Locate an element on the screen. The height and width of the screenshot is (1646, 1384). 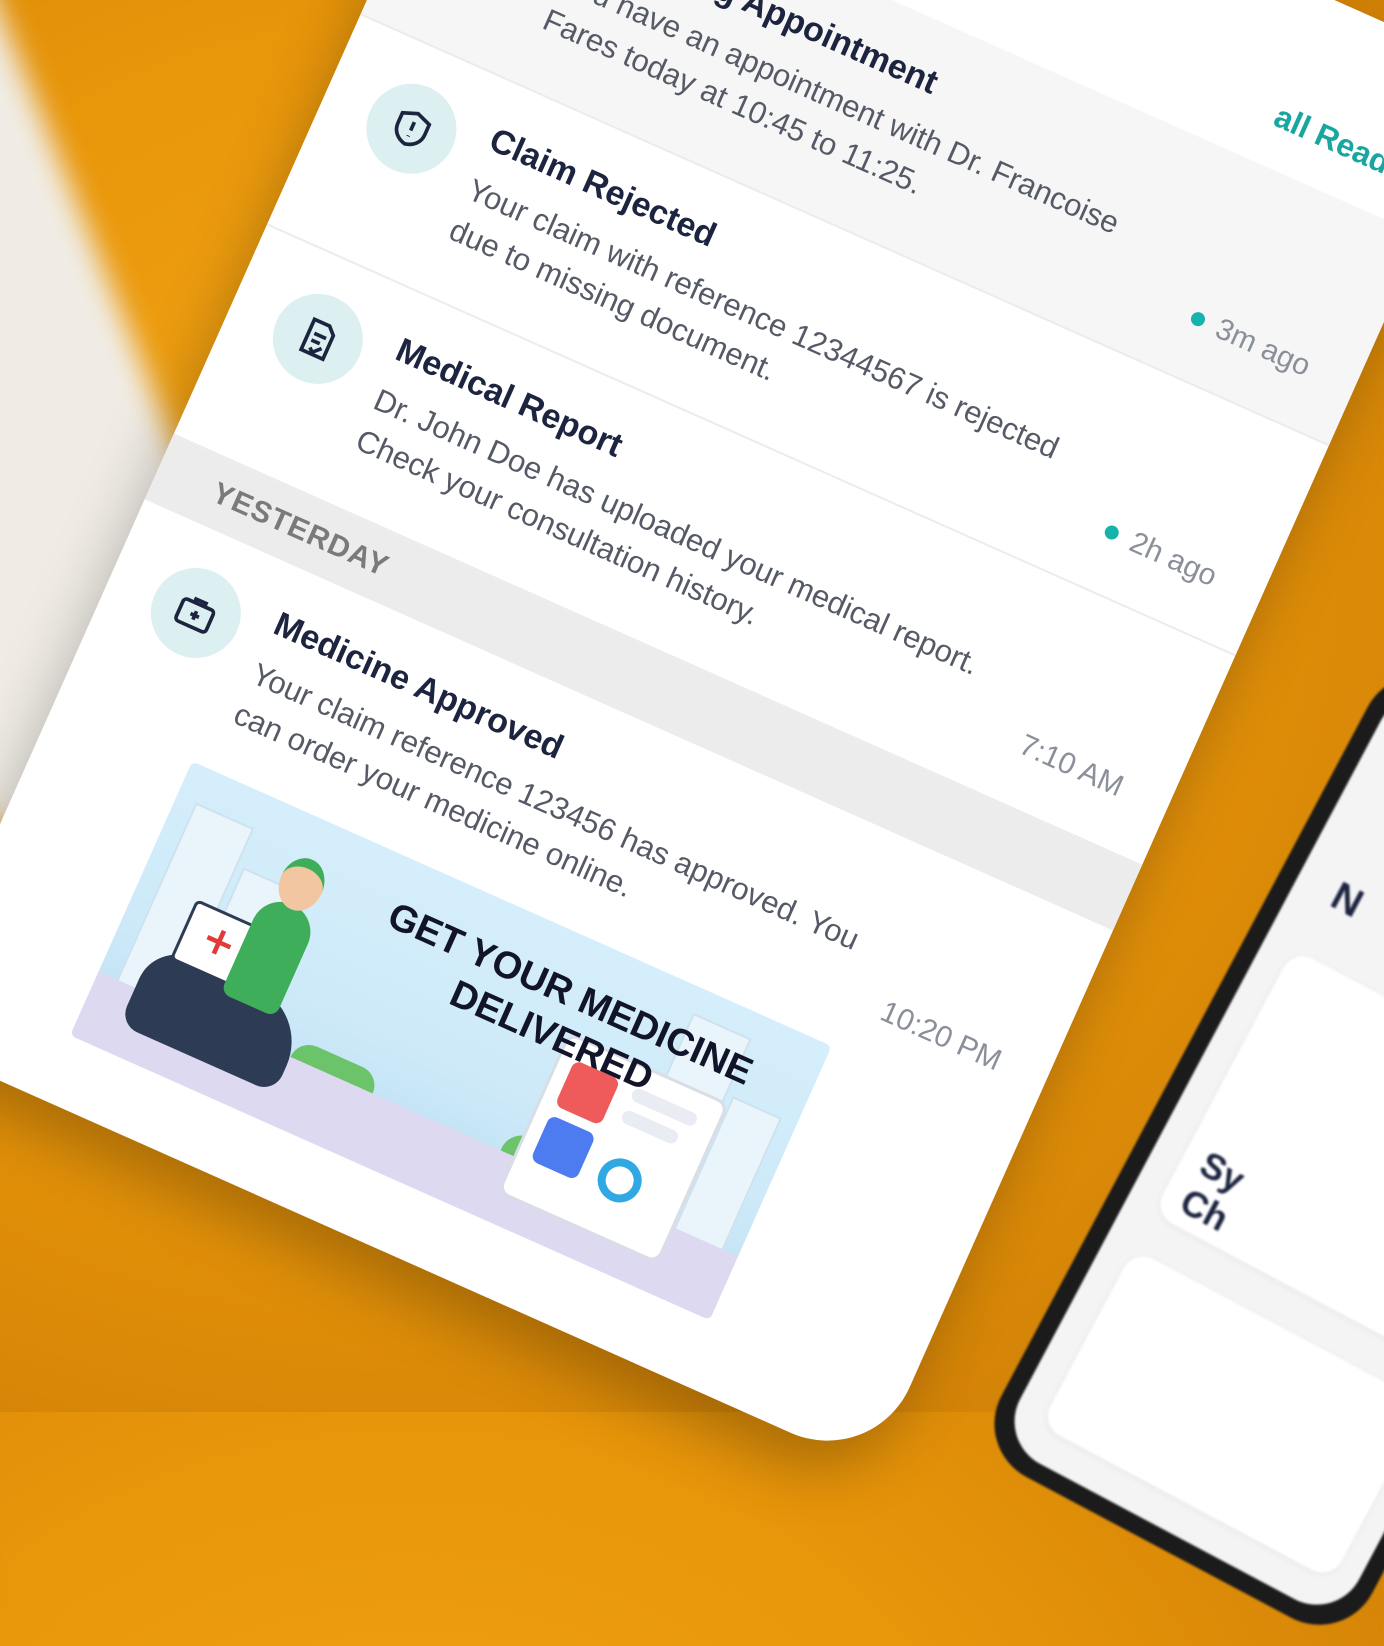
notification-time: 2h ago is located at coordinates (1160, 554).